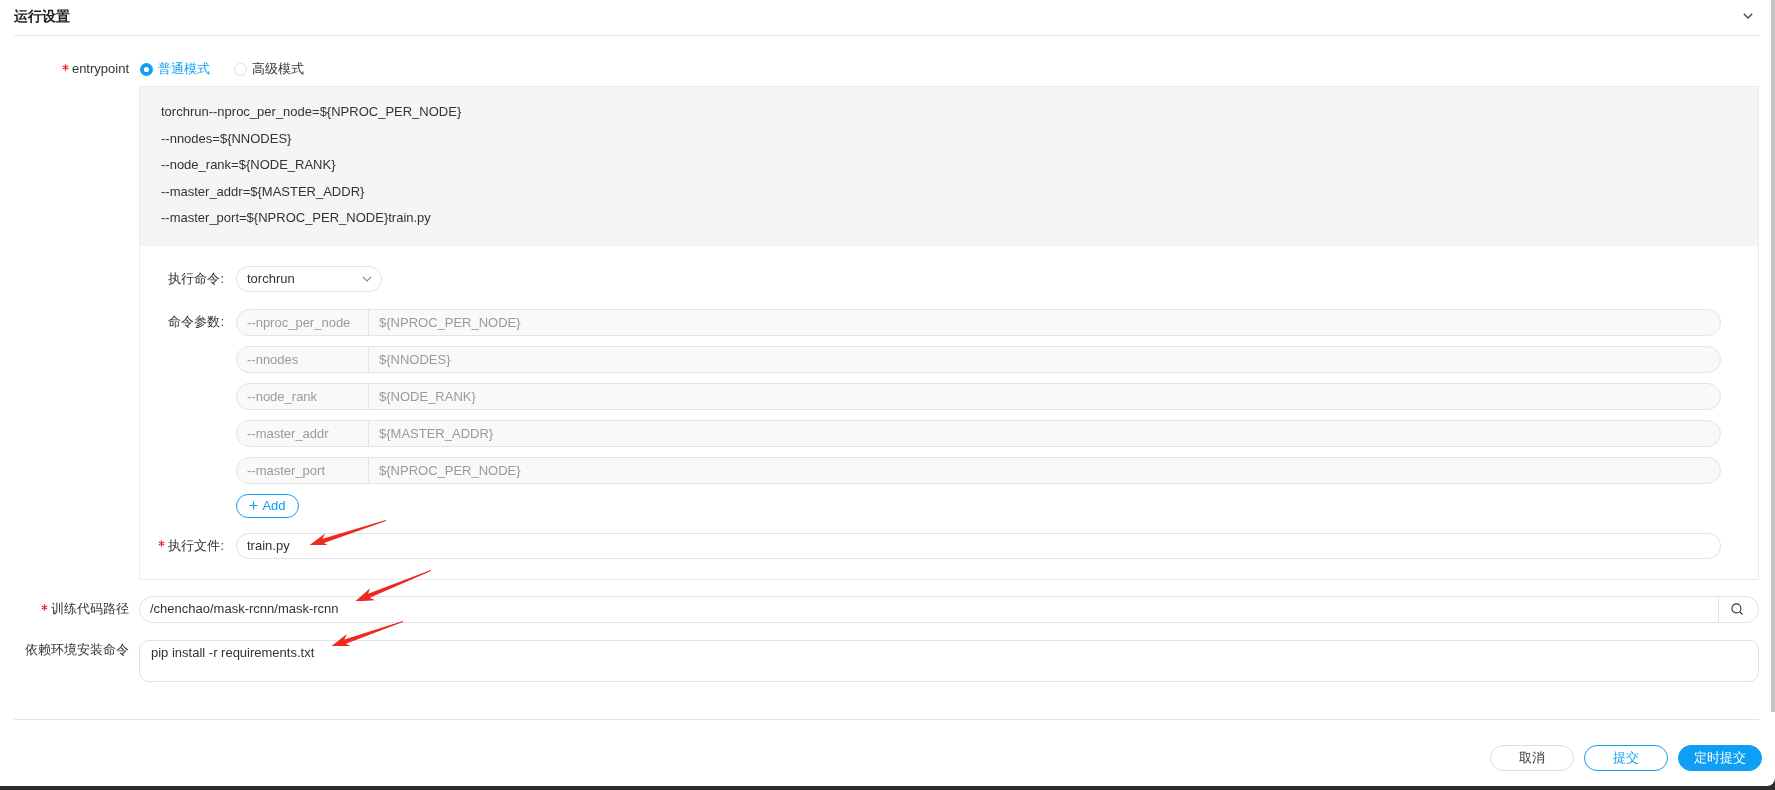 The width and height of the screenshot is (1775, 790). I want to click on cancel-button: 取消, so click(1532, 757).